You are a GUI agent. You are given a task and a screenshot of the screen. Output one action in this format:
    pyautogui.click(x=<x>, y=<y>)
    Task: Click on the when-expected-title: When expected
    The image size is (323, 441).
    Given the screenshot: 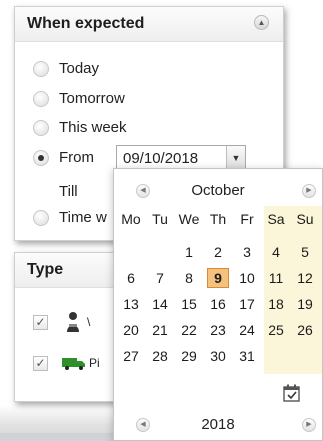 What is the action you would take?
    pyautogui.click(x=86, y=23)
    